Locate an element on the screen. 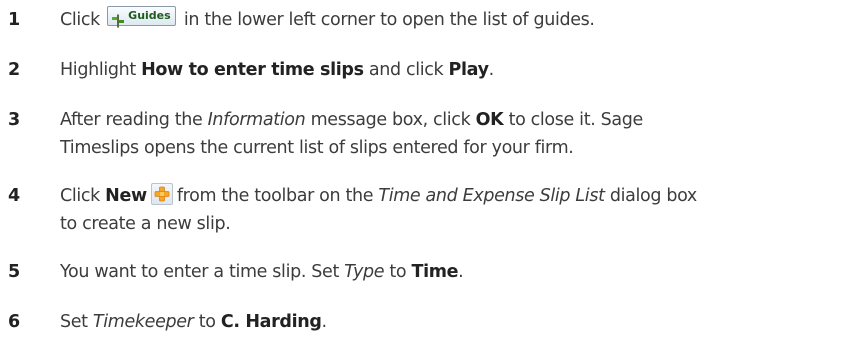 This screenshot has height=353, width=852. new-label: New is located at coordinates (126, 196).